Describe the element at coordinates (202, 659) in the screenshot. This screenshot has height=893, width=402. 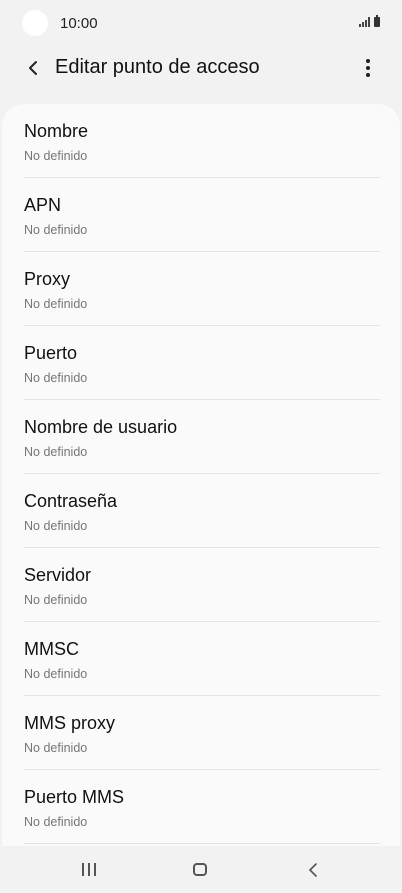
I see `field-row-mmsc: MMSC No definido` at that location.